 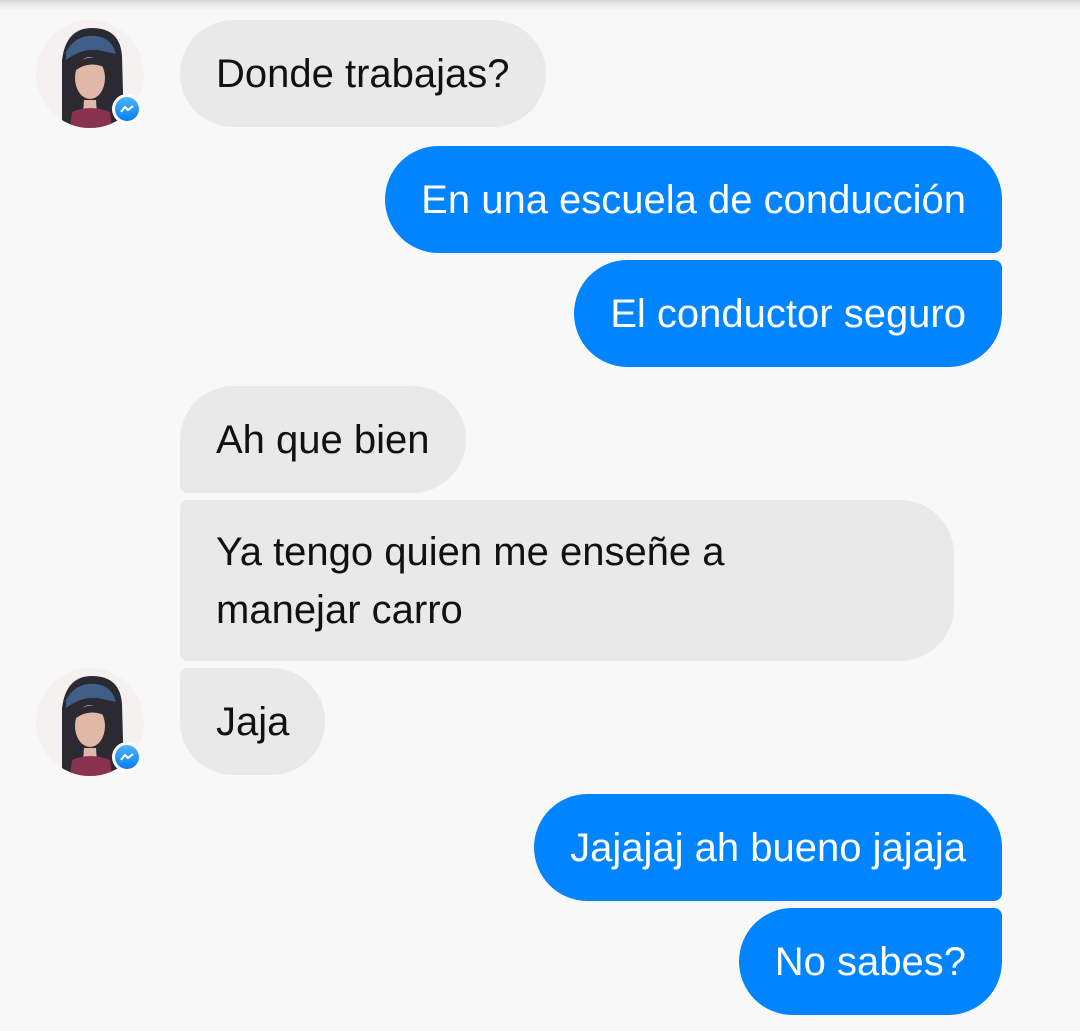 I want to click on message-text-line: Ya tengo quien me enseñe a, so click(x=470, y=551).